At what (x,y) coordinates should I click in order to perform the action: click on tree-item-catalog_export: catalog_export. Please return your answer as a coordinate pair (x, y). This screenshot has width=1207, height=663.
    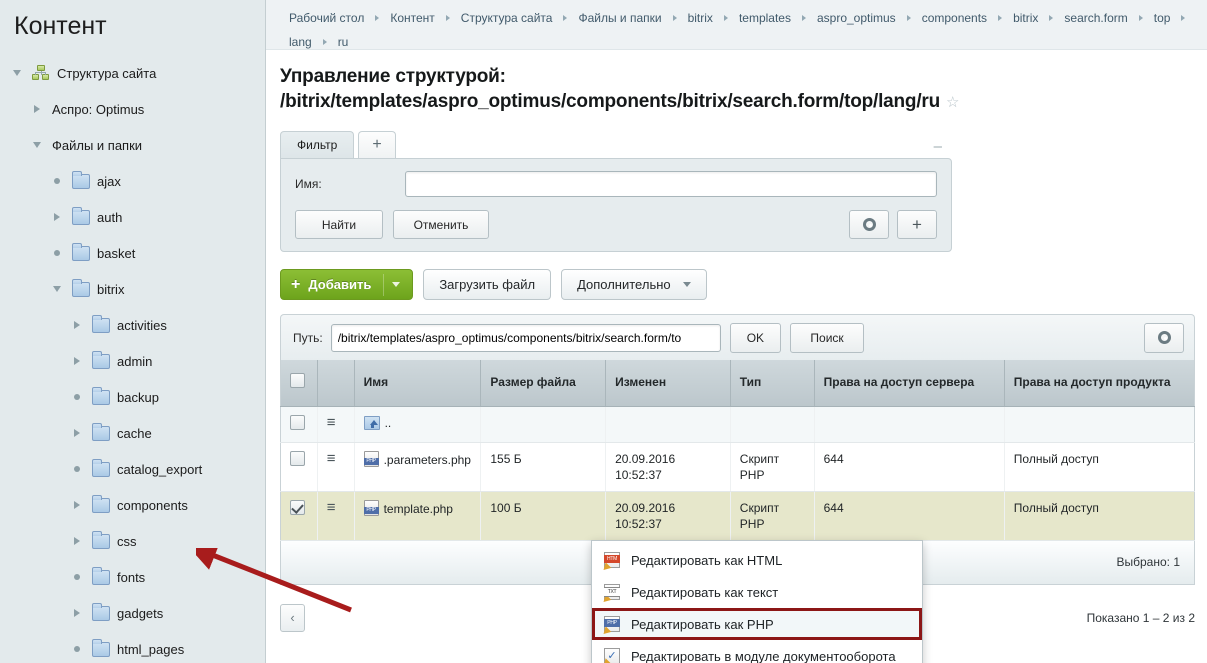
    Looking at the image, I should click on (132, 469).